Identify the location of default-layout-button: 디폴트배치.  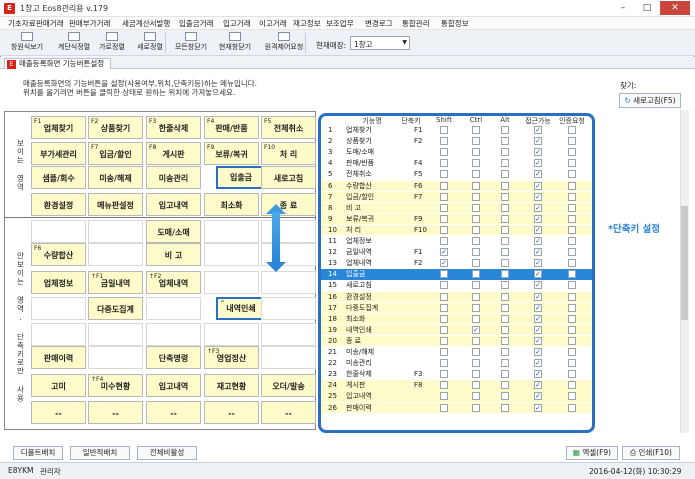
(38, 453).